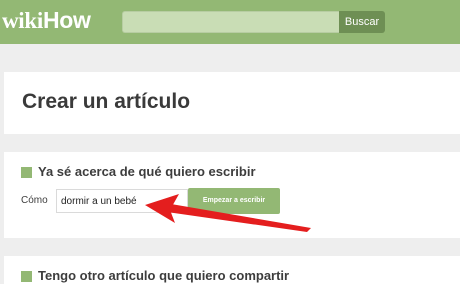 This screenshot has width=460, height=284. What do you see at coordinates (234, 201) in the screenshot?
I see `start-writing-button: Empezar a escribir` at bounding box center [234, 201].